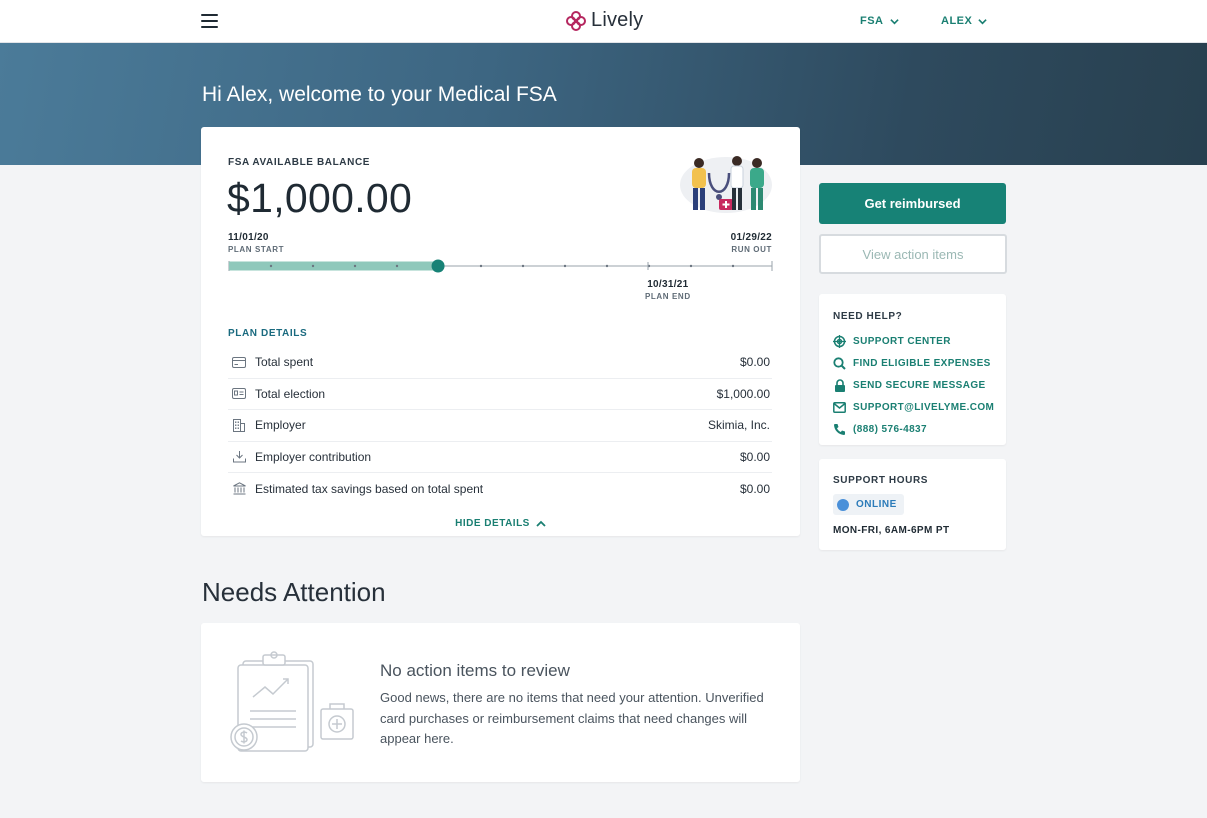 Image resolution: width=1207 pixels, height=818 pixels. Describe the element at coordinates (839, 363) in the screenshot. I see `search-icon` at that location.